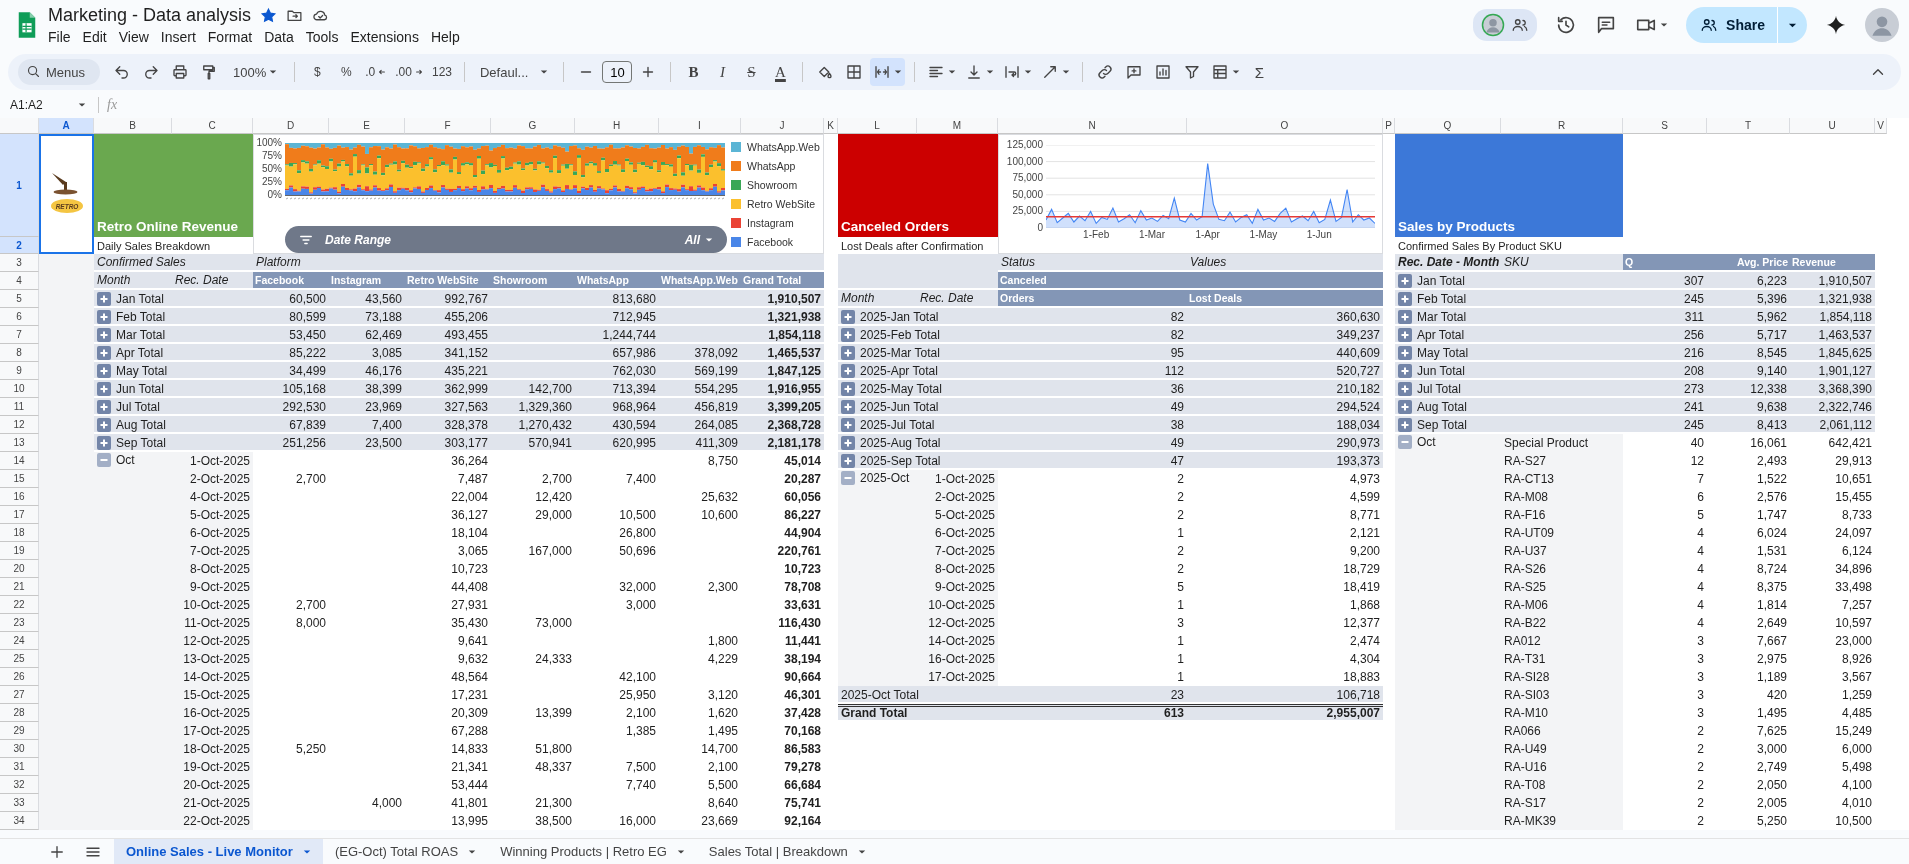 This screenshot has width=1909, height=864. I want to click on column-header: R, so click(1562, 126).